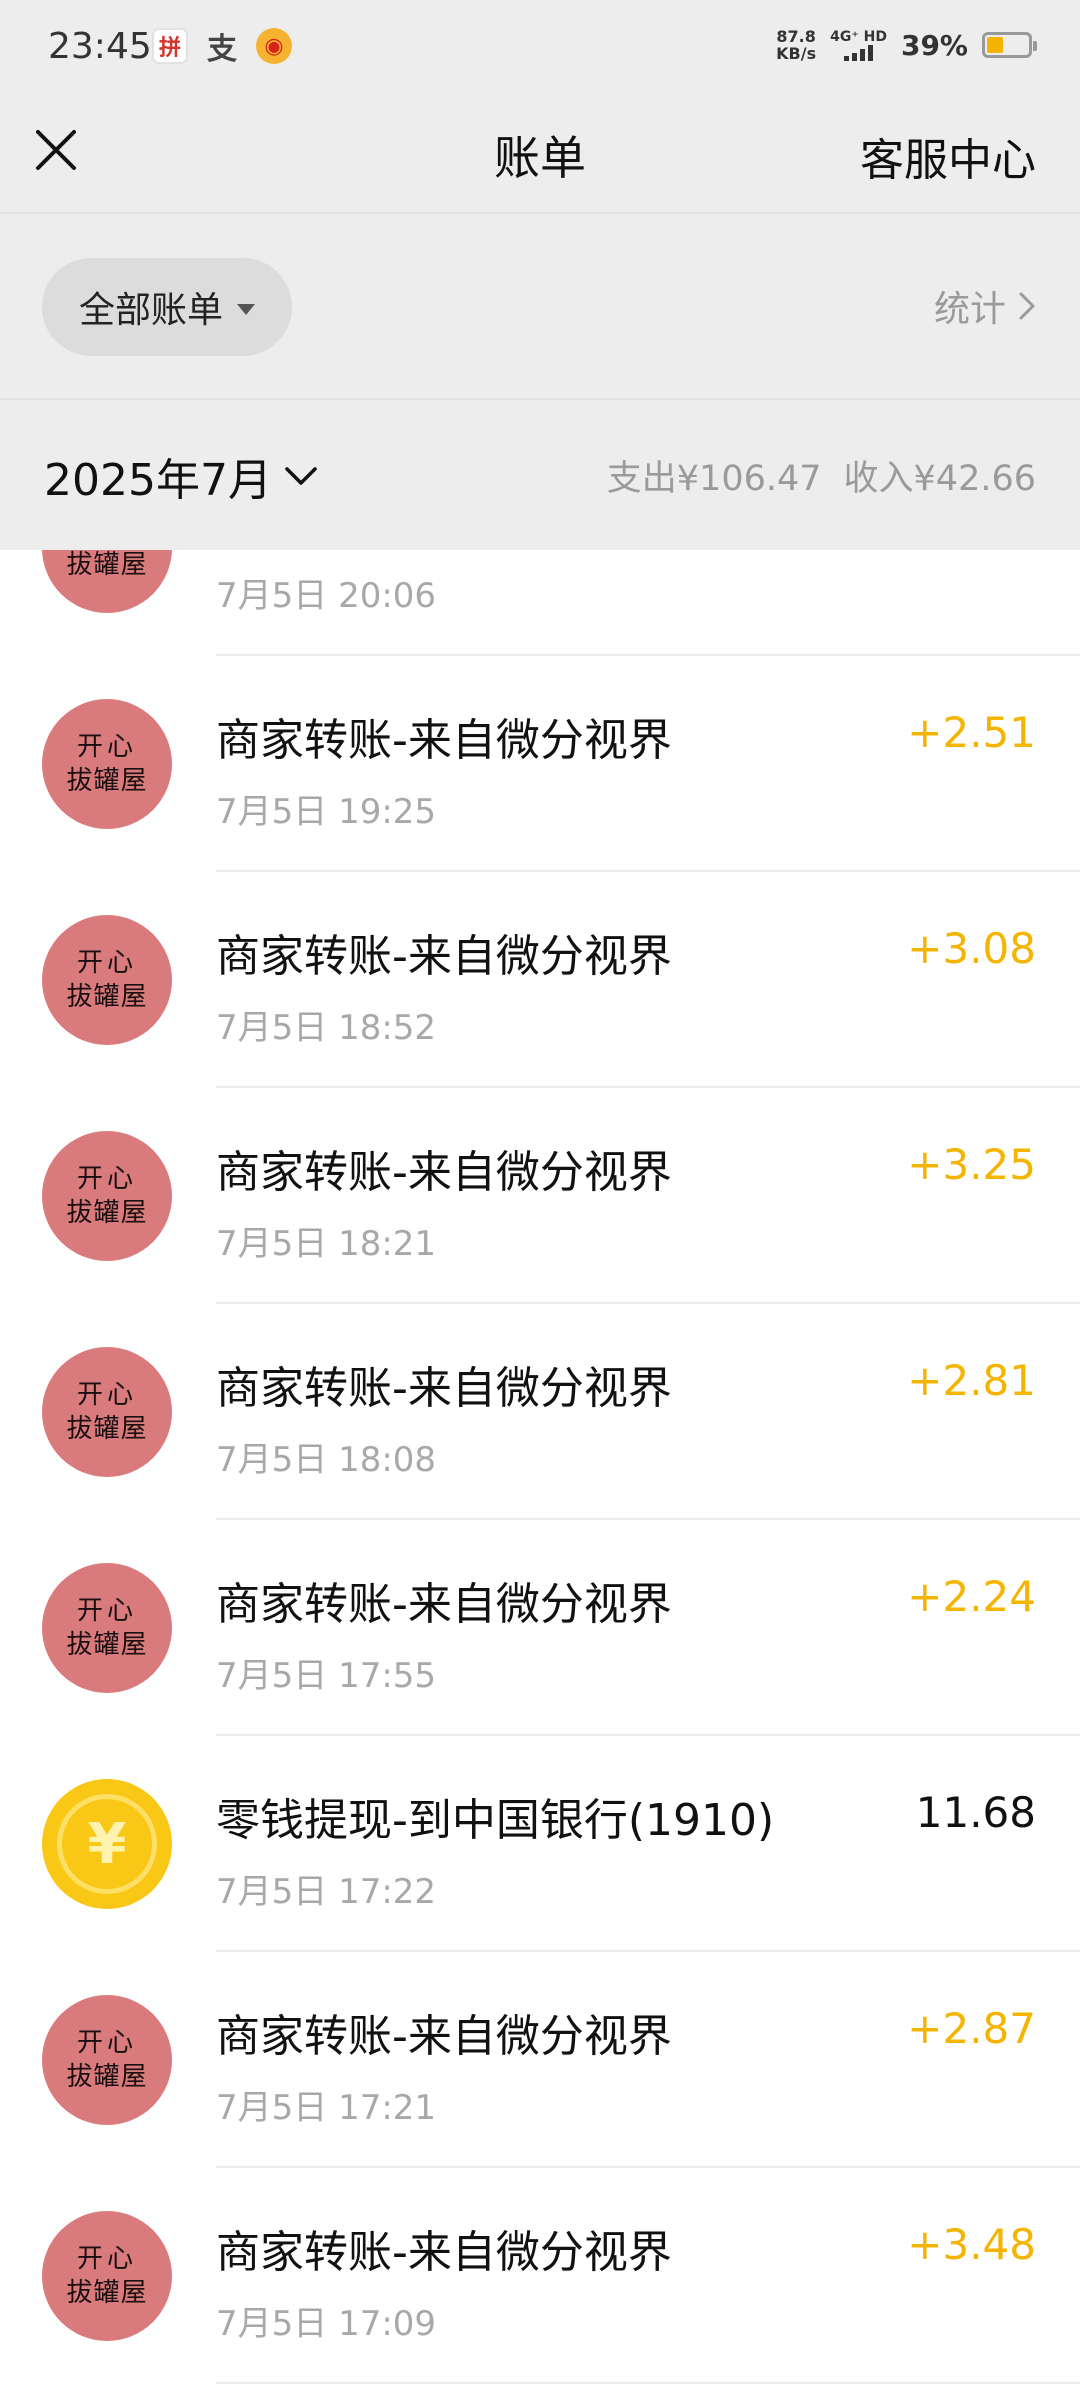  I want to click on transaction-time: 7月5日 20:06, so click(326, 596).